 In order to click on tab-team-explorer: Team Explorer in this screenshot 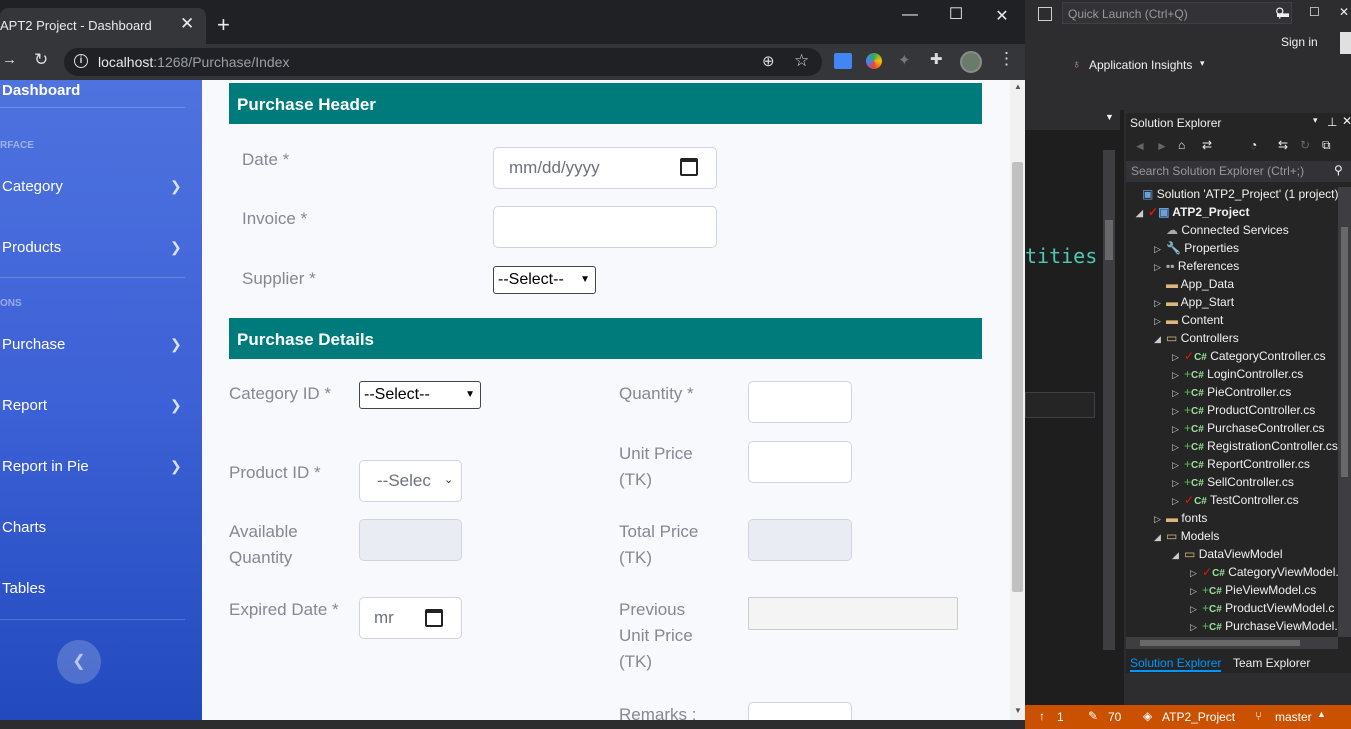, I will do `click(1271, 663)`.